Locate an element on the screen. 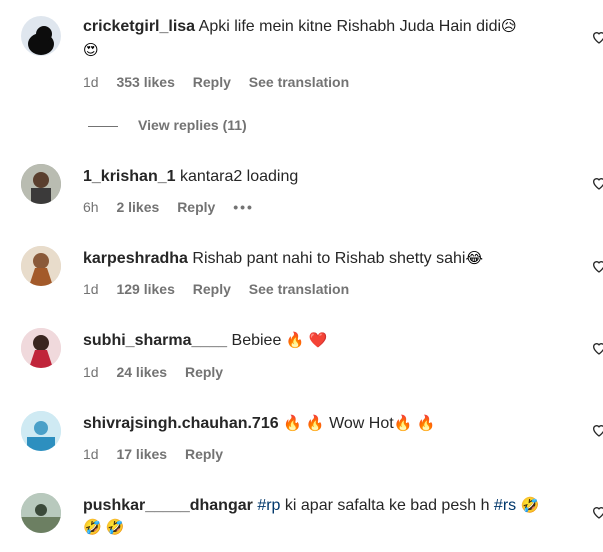 Image resolution: width=603 pixels, height=552 pixels. emoji: 😥 is located at coordinates (509, 26).